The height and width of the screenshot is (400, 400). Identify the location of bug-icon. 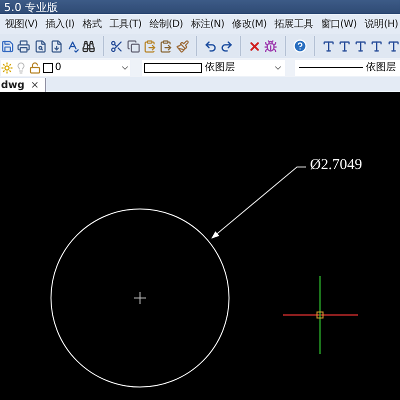
(271, 46).